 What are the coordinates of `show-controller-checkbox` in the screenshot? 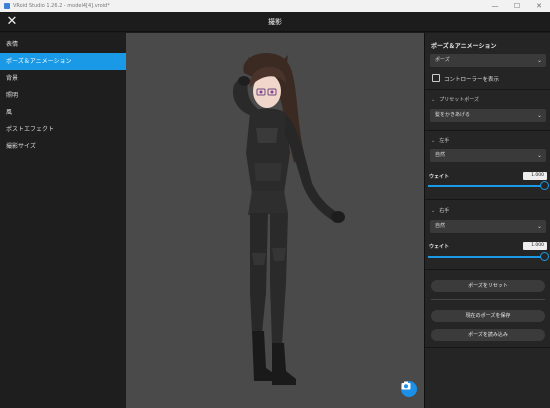 It's located at (436, 78).